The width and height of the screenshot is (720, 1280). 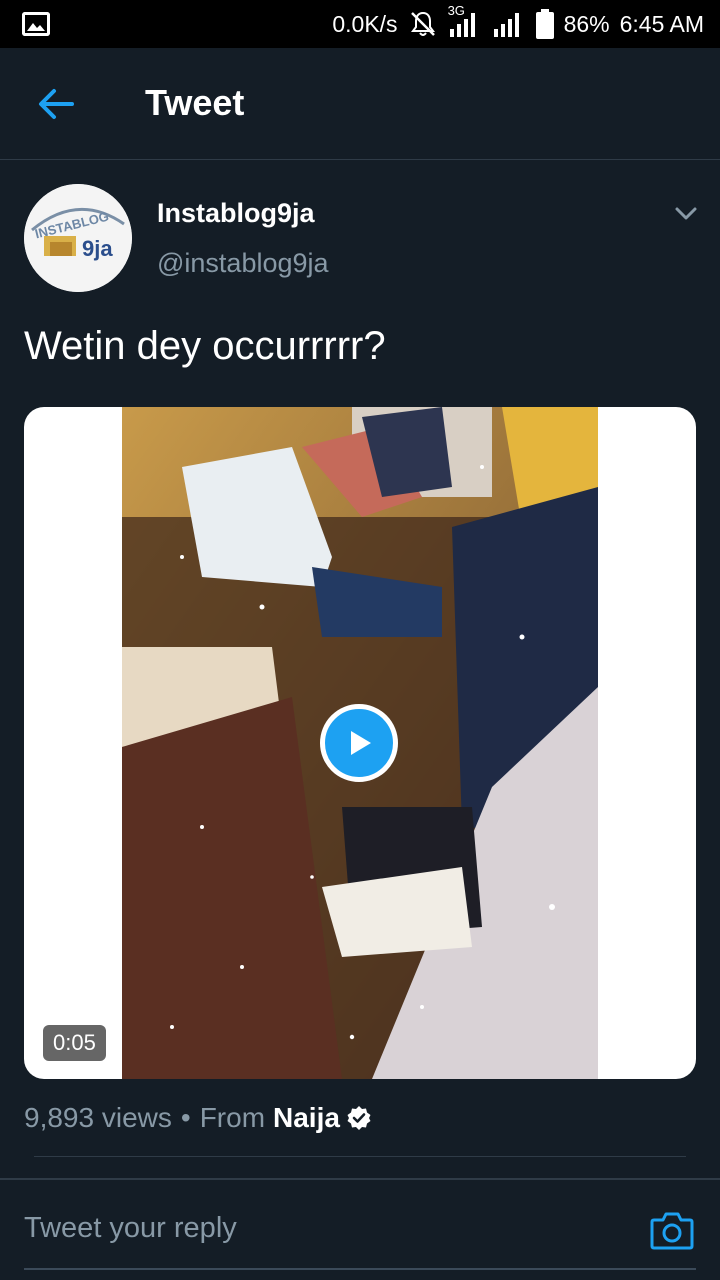 What do you see at coordinates (195, 102) in the screenshot?
I see `page-title: Tweet` at bounding box center [195, 102].